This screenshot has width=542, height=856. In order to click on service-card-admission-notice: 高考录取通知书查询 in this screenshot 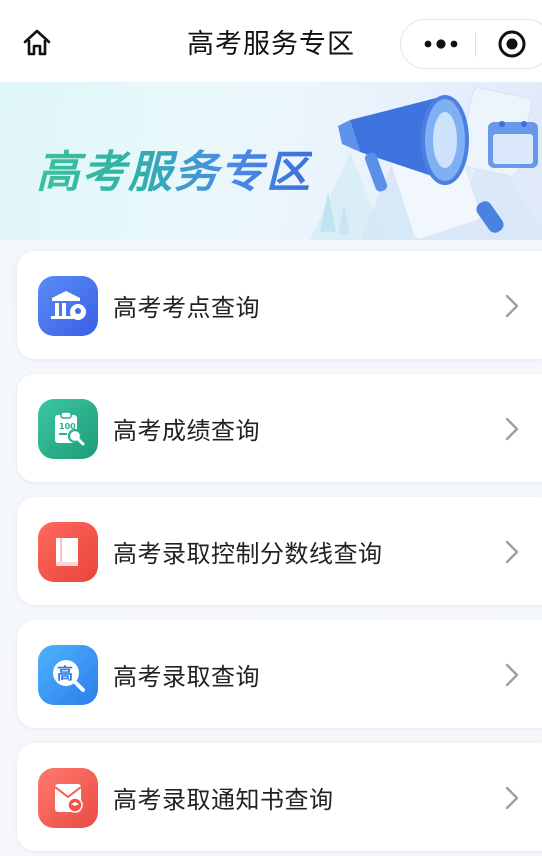, I will do `click(279, 797)`.